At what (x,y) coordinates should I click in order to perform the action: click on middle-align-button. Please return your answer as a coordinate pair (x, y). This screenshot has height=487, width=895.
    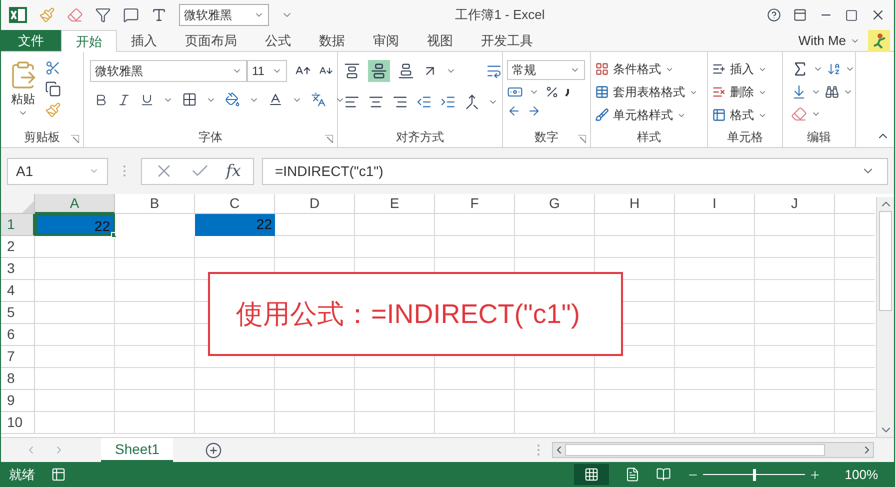
    Looking at the image, I should click on (379, 71).